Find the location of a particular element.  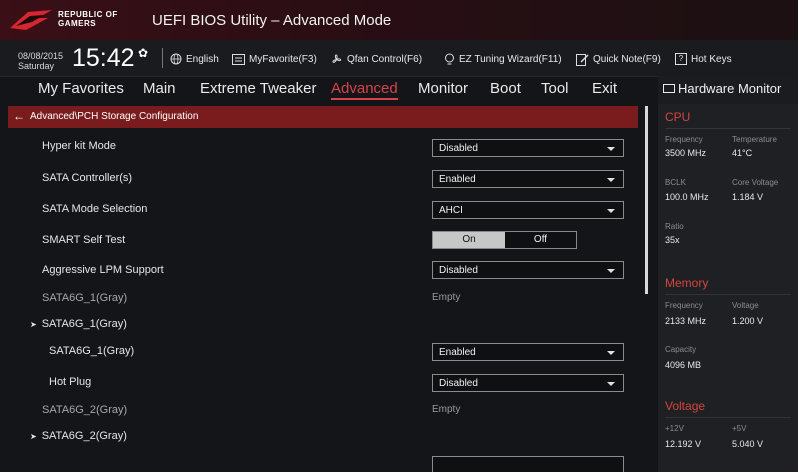

memory-frequency-value: 2133 MHz is located at coordinates (686, 321).